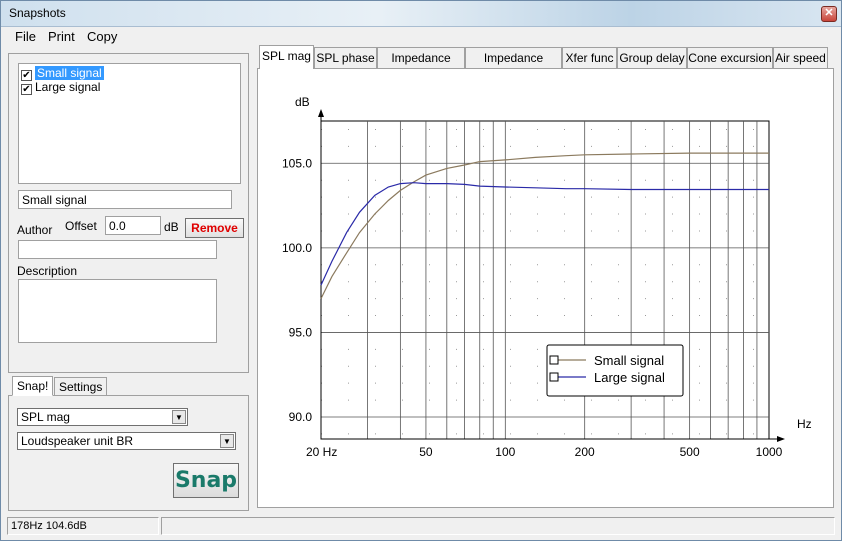  Describe the element at coordinates (345, 58) in the screenshot. I see `tab-spl-phase: SPL phase` at that location.